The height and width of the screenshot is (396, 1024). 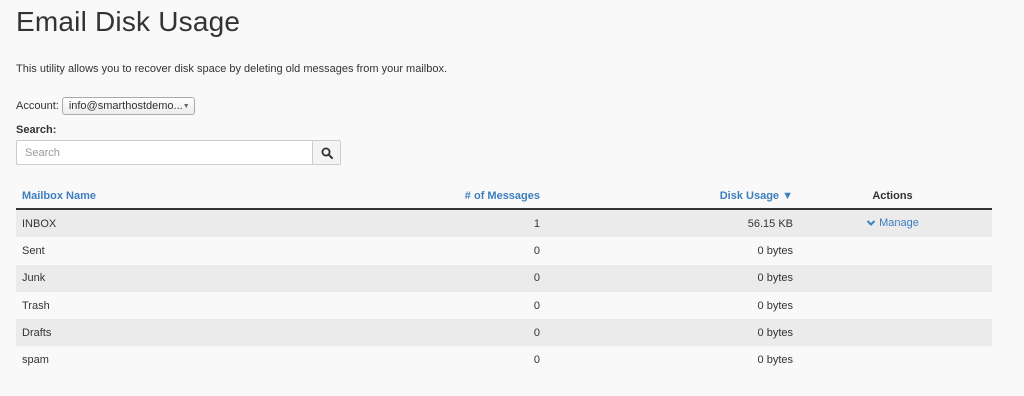 I want to click on caret-down-icon: ▼, so click(x=186, y=106).